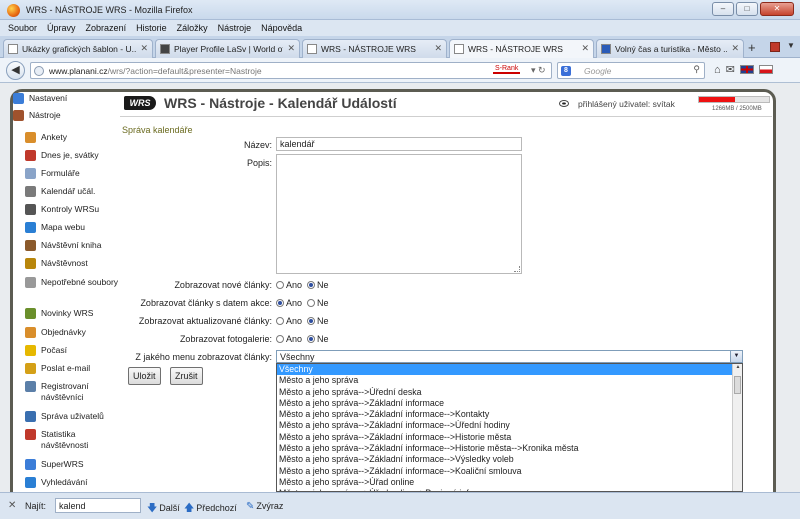 The image size is (800, 519). I want to click on scroll-thumb, so click(737, 385).